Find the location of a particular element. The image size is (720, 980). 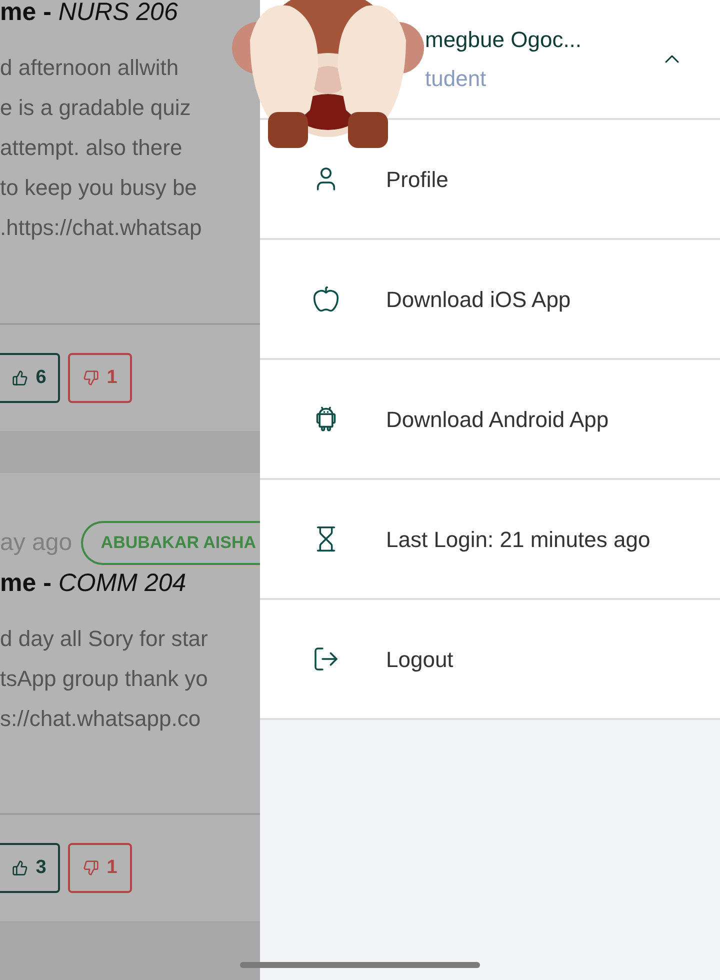

post-title: me - NURS 206 is located at coordinates (89, 14).